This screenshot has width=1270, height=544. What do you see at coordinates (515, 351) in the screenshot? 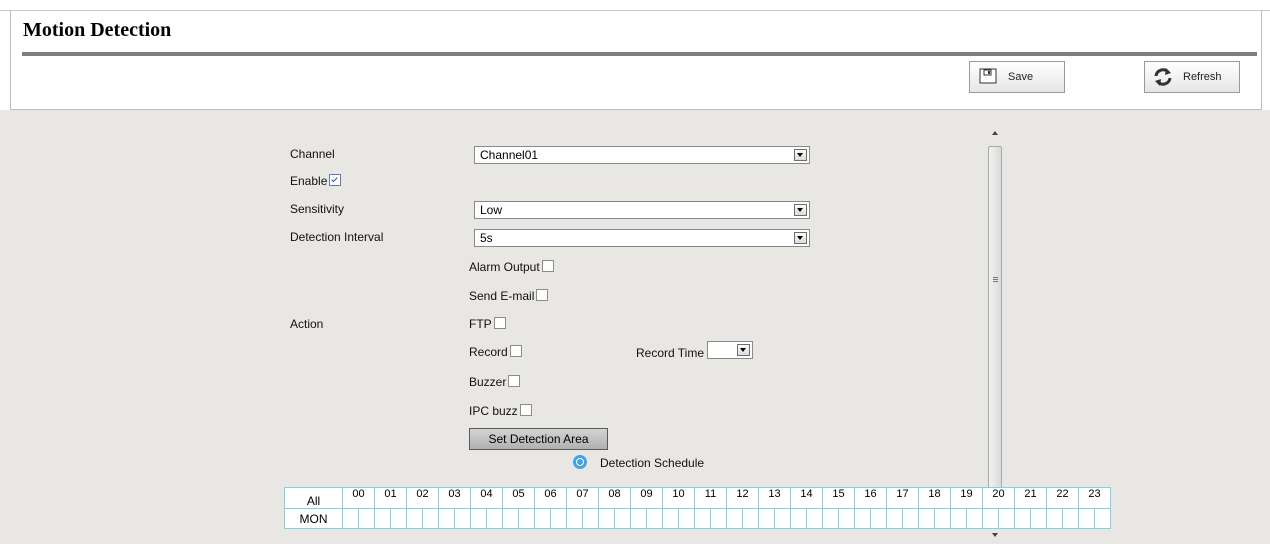
I see `record-checkbox` at bounding box center [515, 351].